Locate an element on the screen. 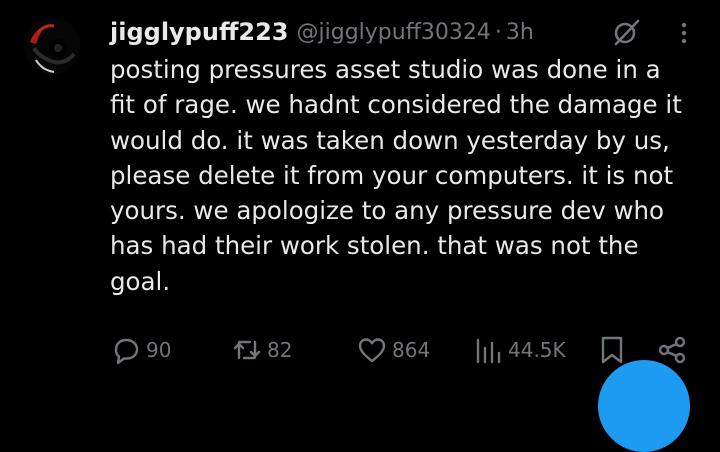 This screenshot has width=720, height=452. avatar-image is located at coordinates (52, 46).